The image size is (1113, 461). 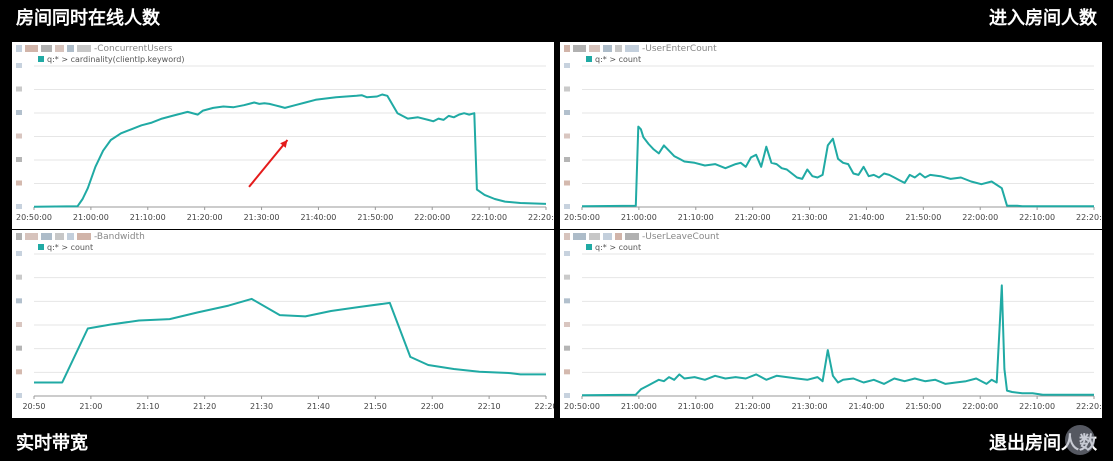 What do you see at coordinates (261, 406) in the screenshot?
I see `x-tick-label: 21:30` at bounding box center [261, 406].